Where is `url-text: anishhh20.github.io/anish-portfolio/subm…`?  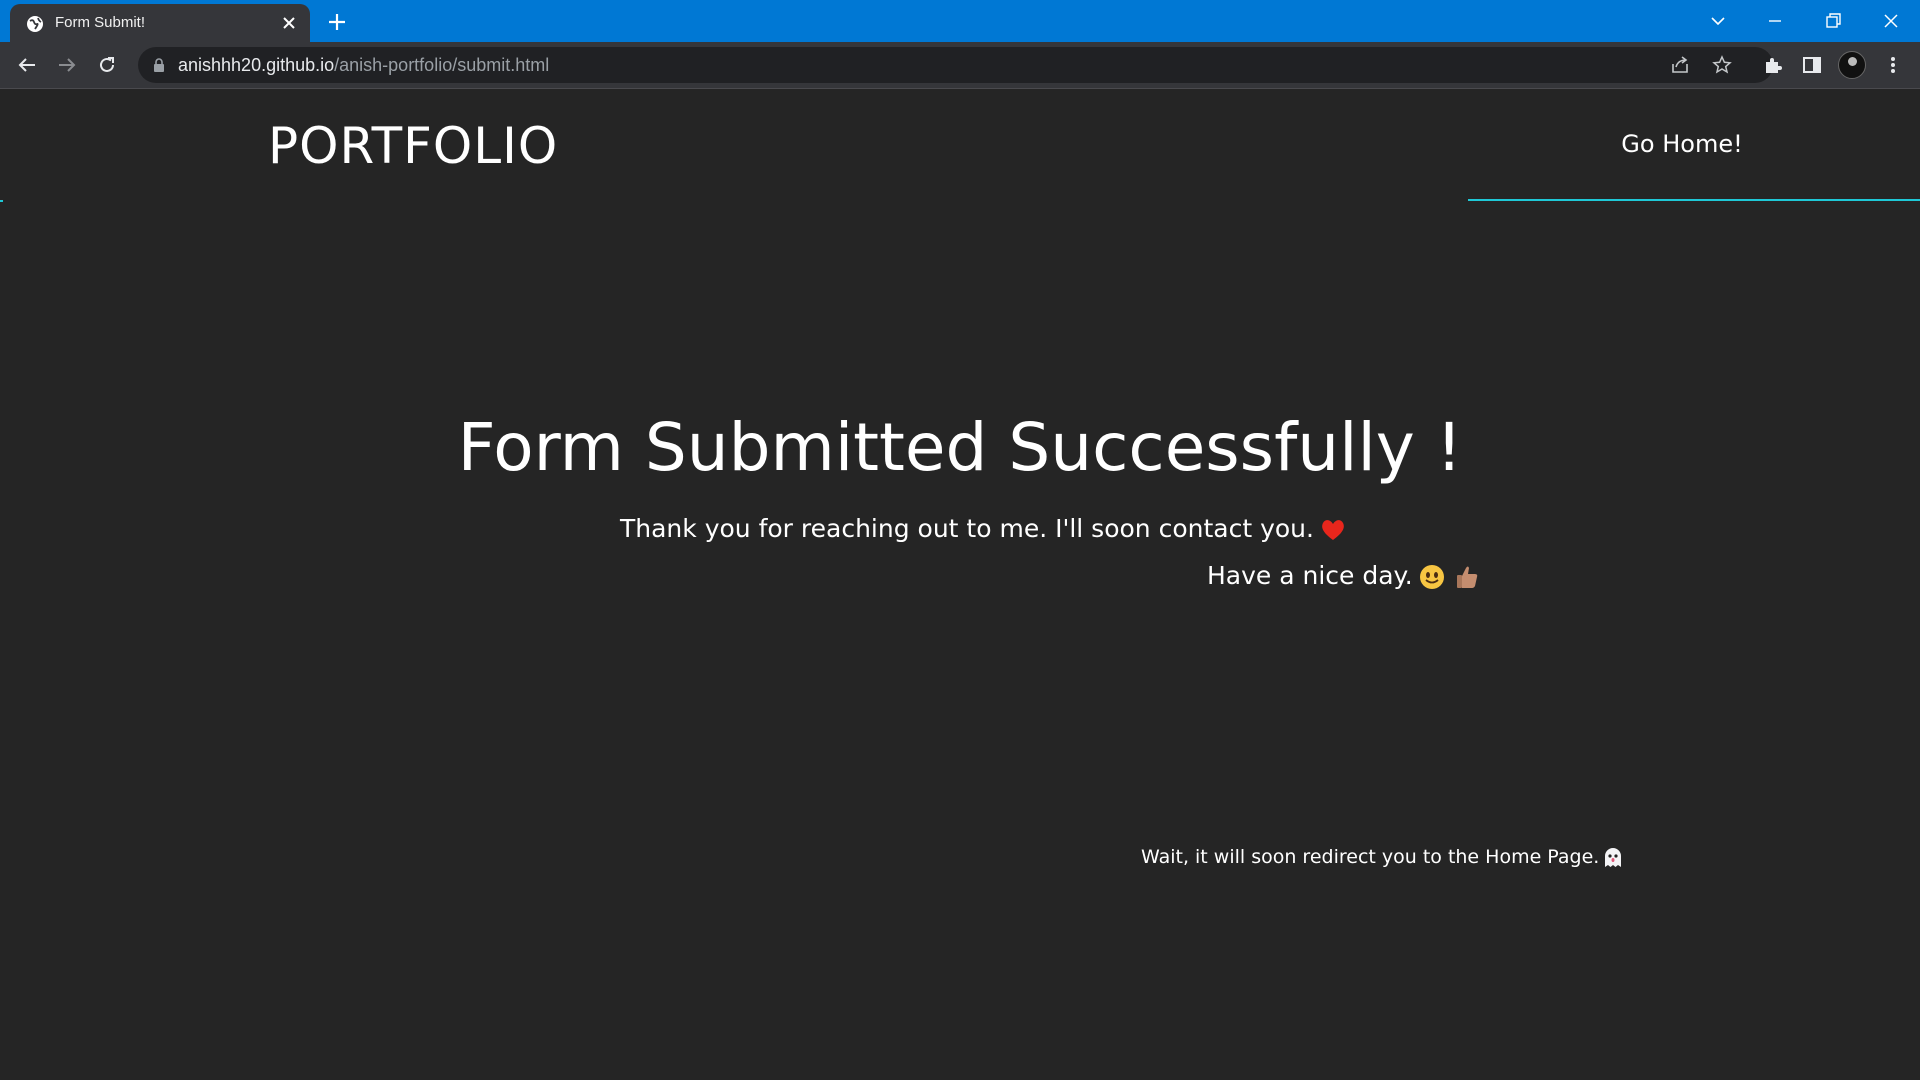 url-text: anishhh20.github.io/anish-portfolio/subm… is located at coordinates (363, 65).